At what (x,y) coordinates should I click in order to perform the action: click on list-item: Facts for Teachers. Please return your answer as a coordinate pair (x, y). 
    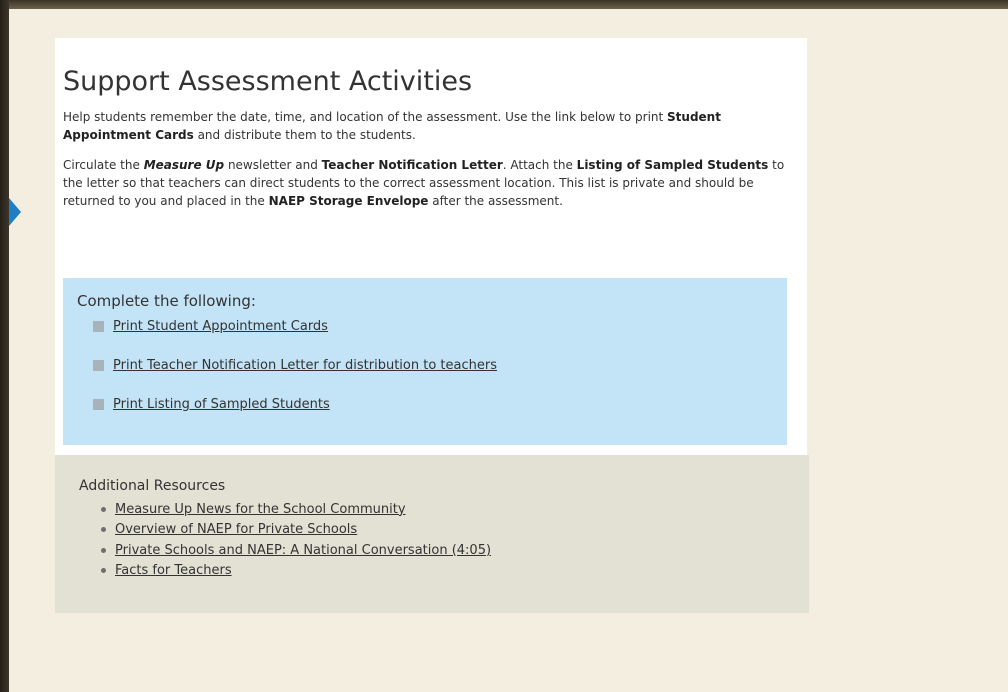
    Looking at the image, I should click on (296, 571).